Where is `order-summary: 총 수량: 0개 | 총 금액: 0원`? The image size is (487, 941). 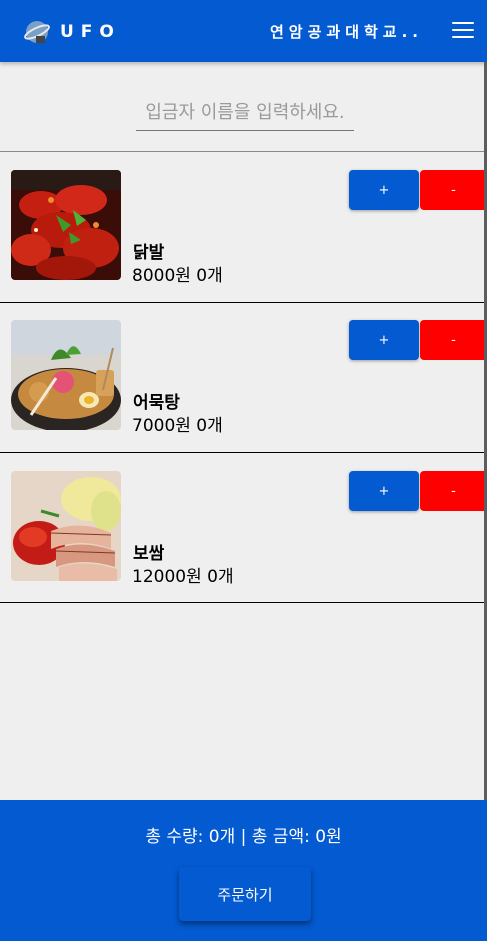
order-summary: 총 수량: 0개 | 총 금액: 0원 is located at coordinates (243, 837).